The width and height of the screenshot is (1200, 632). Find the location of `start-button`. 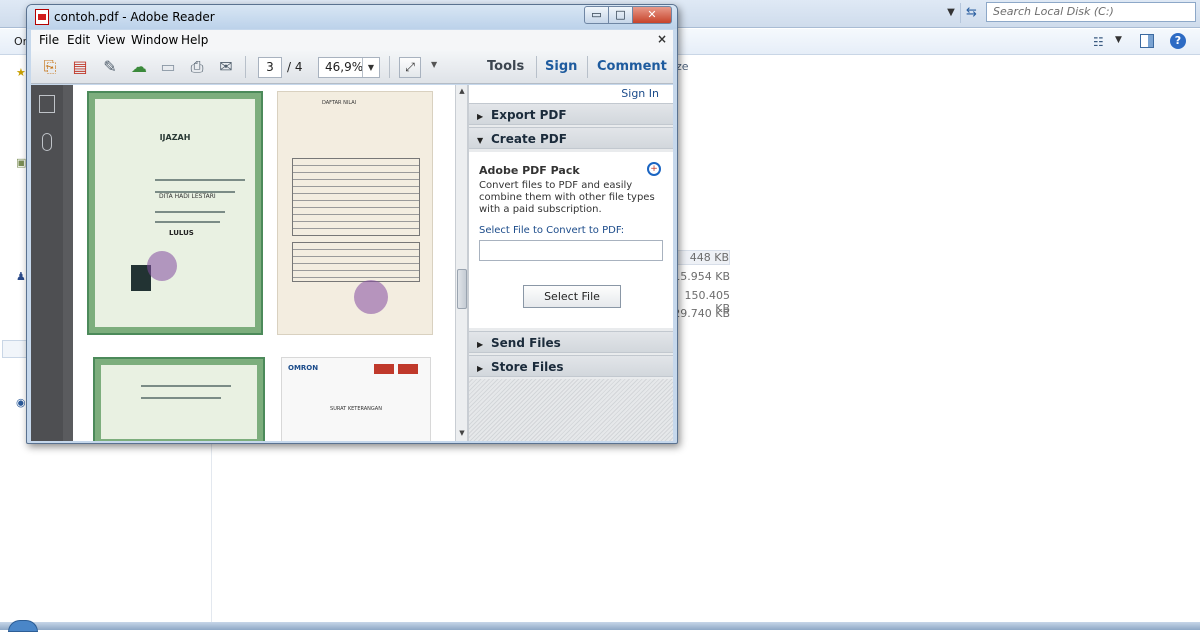

start-button is located at coordinates (23, 626).